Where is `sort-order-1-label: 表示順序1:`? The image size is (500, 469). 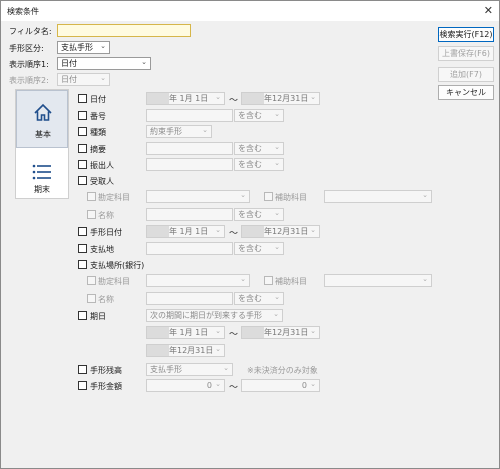
sort-order-1-label: 表示順序1: is located at coordinates (29, 64).